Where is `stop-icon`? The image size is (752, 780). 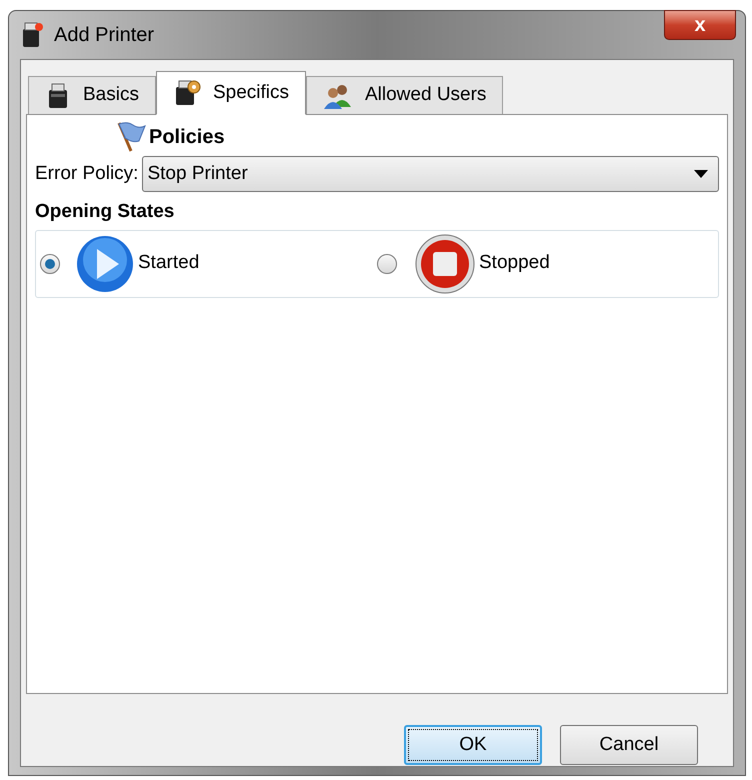 stop-icon is located at coordinates (445, 264).